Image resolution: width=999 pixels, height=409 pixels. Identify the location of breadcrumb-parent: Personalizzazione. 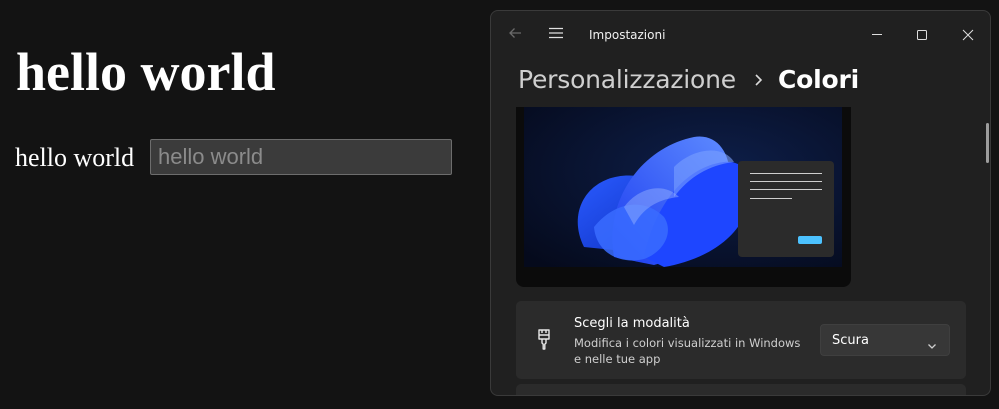
(627, 79).